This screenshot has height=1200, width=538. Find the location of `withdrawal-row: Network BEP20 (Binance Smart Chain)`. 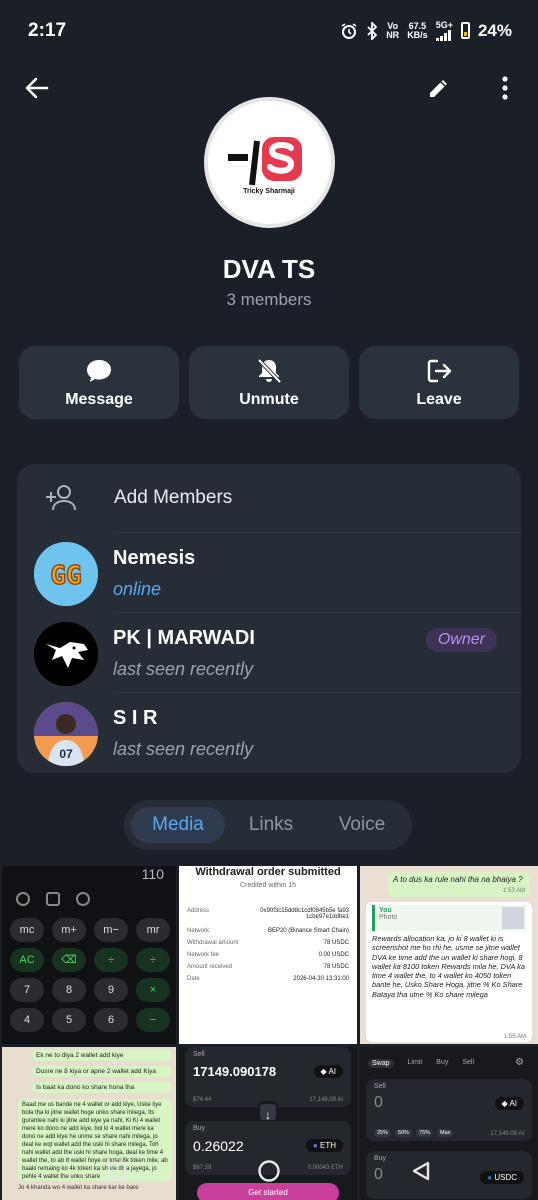

withdrawal-row: Network BEP20 (Binance Smart Chain) is located at coordinates (268, 931).